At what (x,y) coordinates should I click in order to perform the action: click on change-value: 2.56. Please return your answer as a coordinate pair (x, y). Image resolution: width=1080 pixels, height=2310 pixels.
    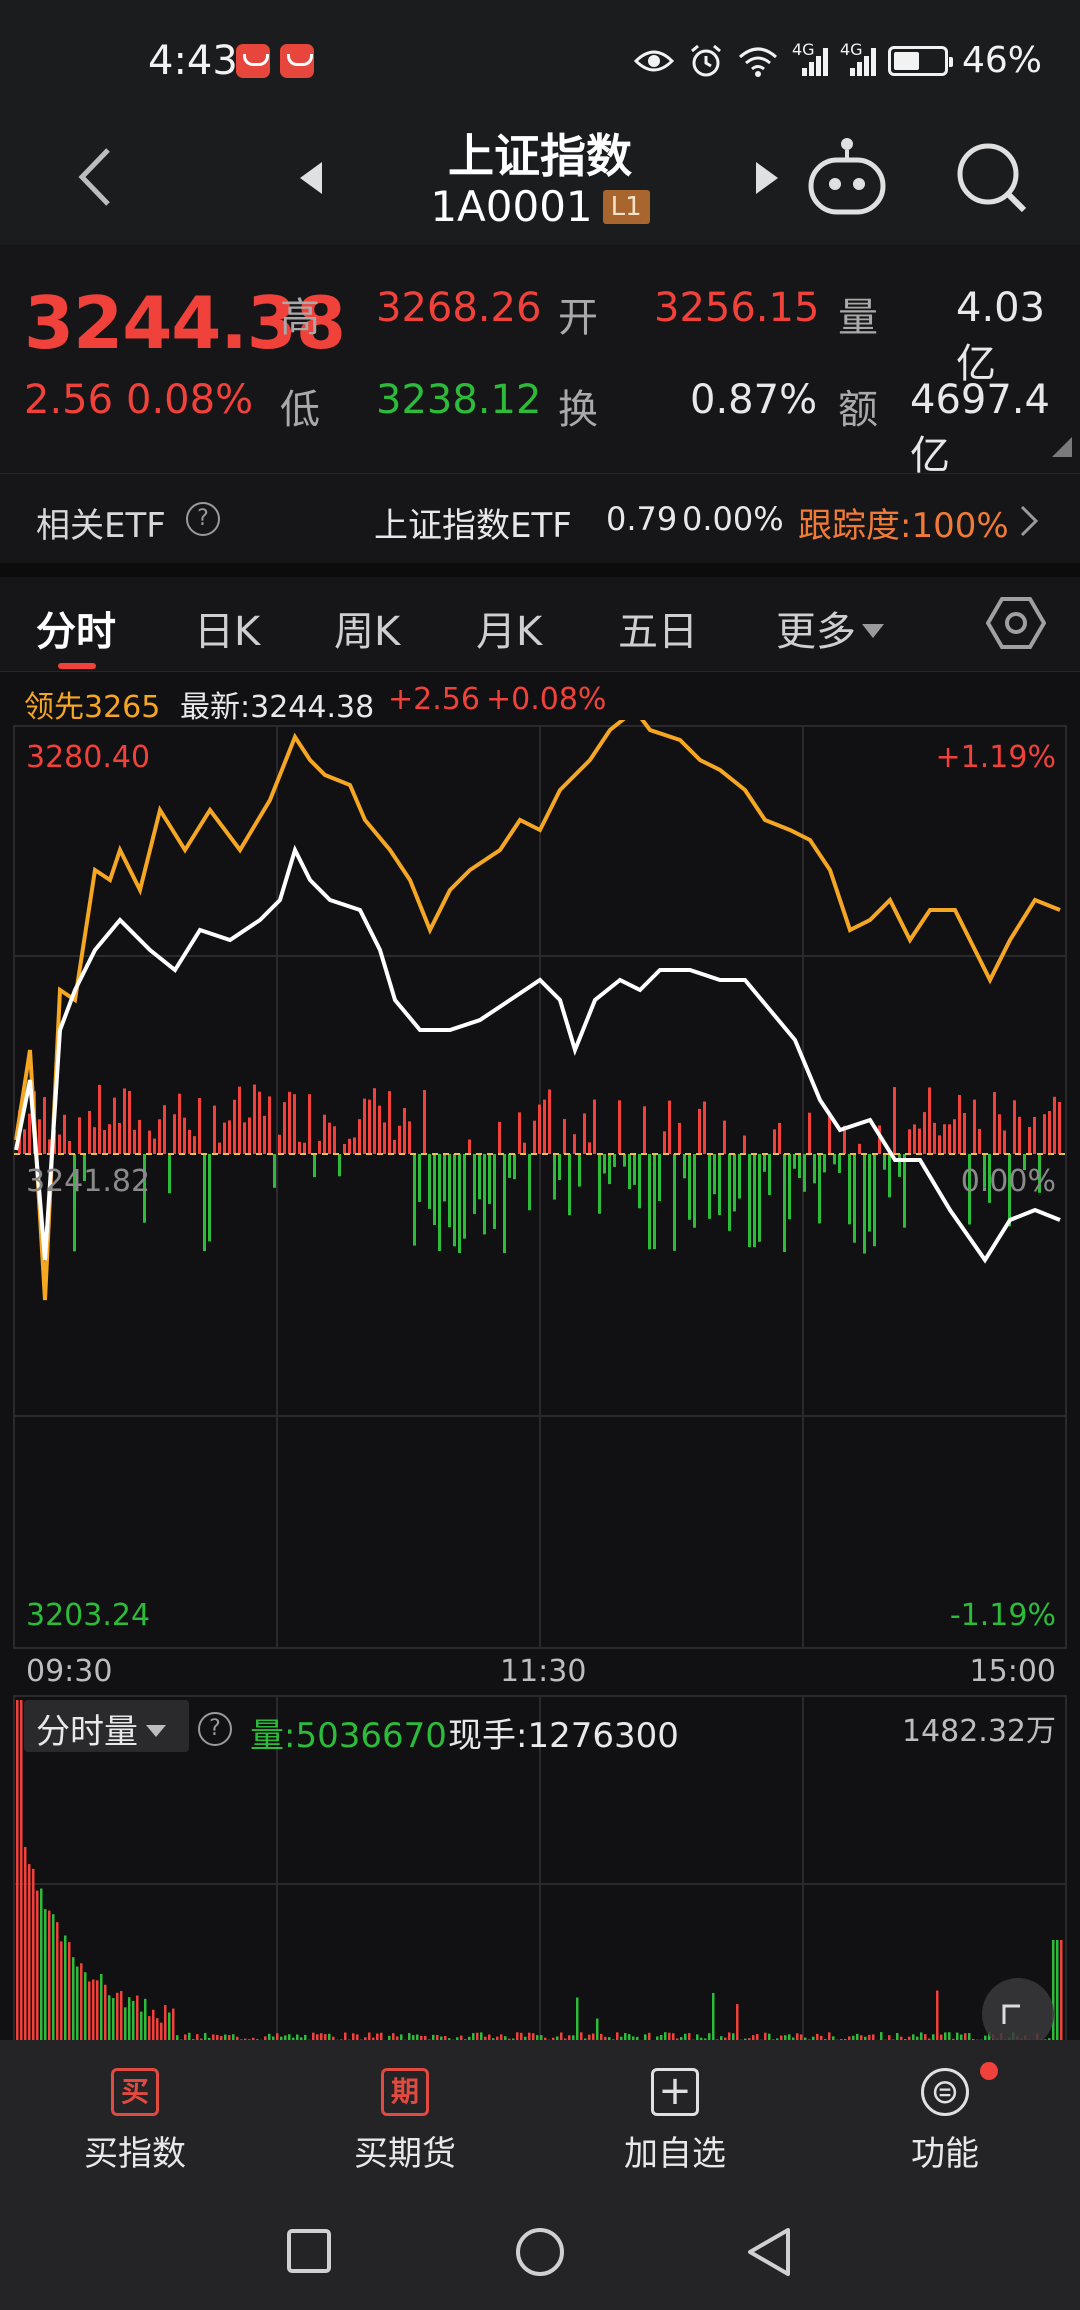
    Looking at the image, I should click on (69, 400).